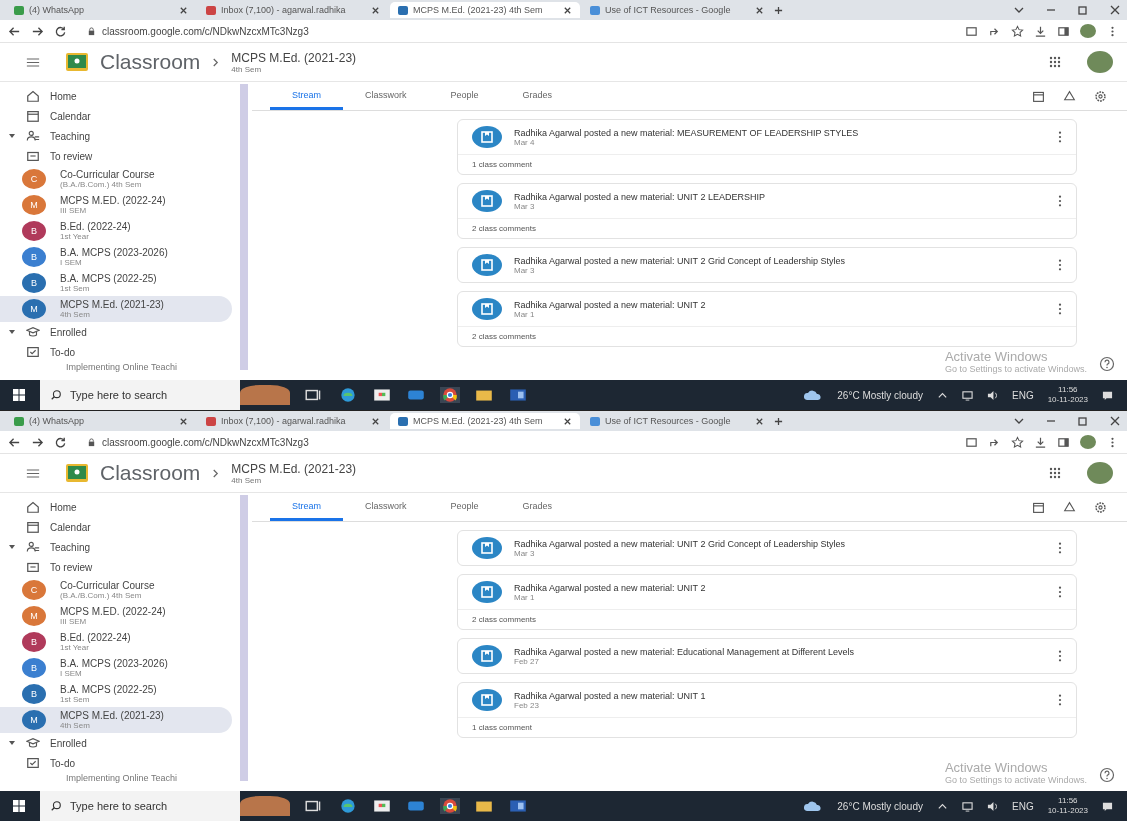 Image resolution: width=1127 pixels, height=821 pixels. What do you see at coordinates (767, 164) in the screenshot?
I see `comments-link: 1 class comment` at bounding box center [767, 164].